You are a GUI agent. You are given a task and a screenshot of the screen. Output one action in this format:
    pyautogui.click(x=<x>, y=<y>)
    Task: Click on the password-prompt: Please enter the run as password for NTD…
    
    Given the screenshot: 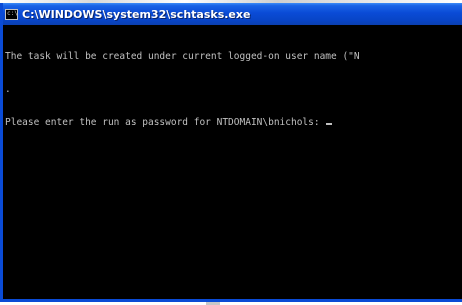 What is the action you would take?
    pyautogui.click(x=165, y=122)
    